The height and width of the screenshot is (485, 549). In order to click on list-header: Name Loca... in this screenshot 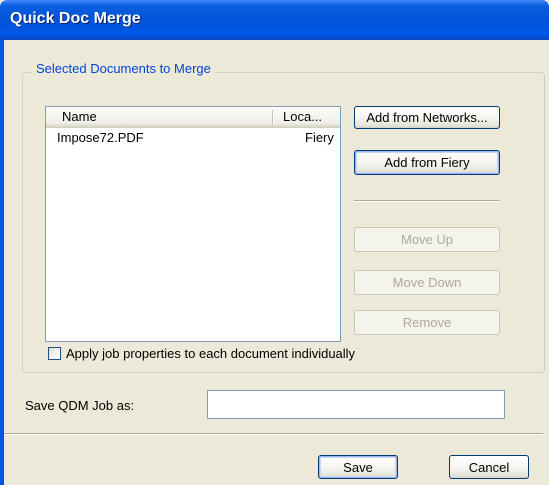, I will do `click(193, 117)`.